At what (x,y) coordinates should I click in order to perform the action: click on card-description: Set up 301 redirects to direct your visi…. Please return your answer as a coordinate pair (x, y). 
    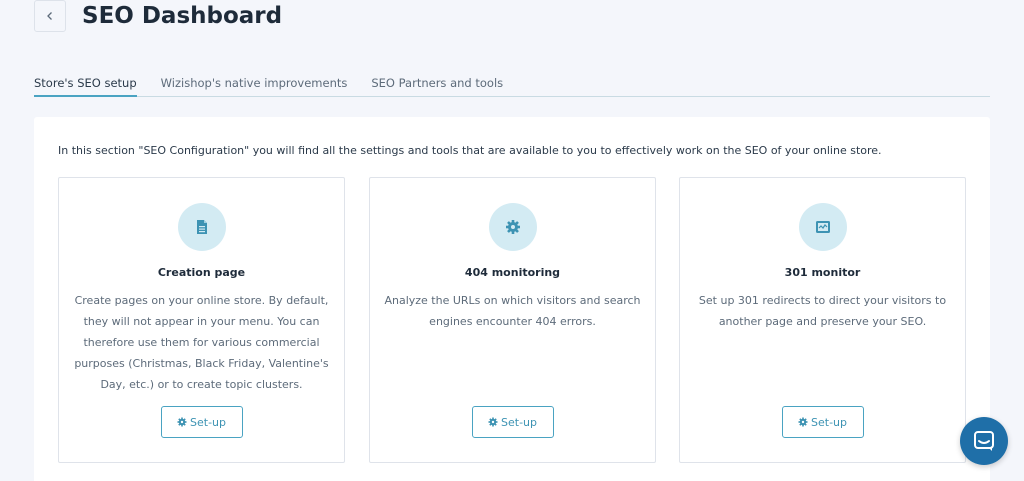
    Looking at the image, I should click on (822, 311).